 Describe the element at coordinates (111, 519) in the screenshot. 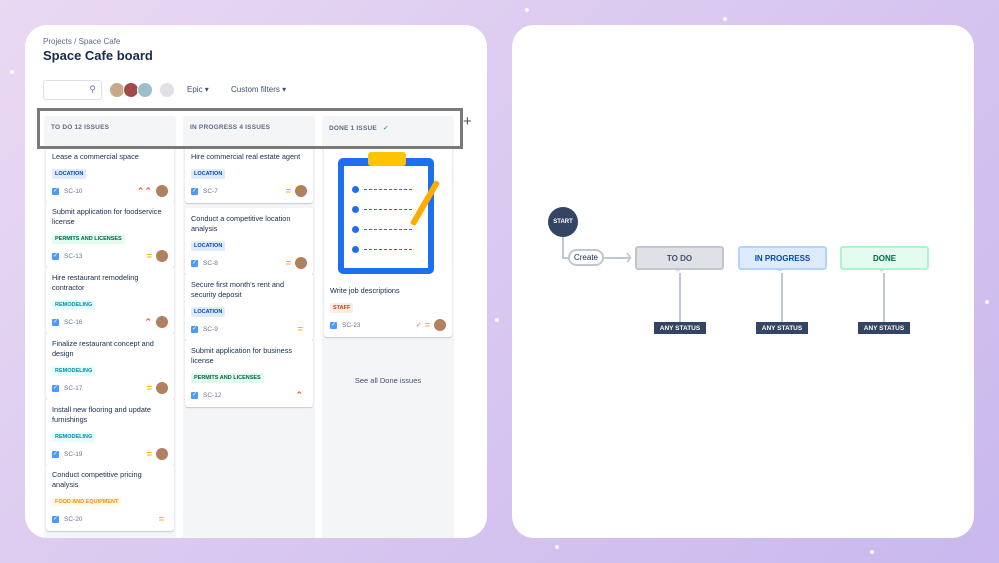

I see `issue-key: SC-20` at that location.